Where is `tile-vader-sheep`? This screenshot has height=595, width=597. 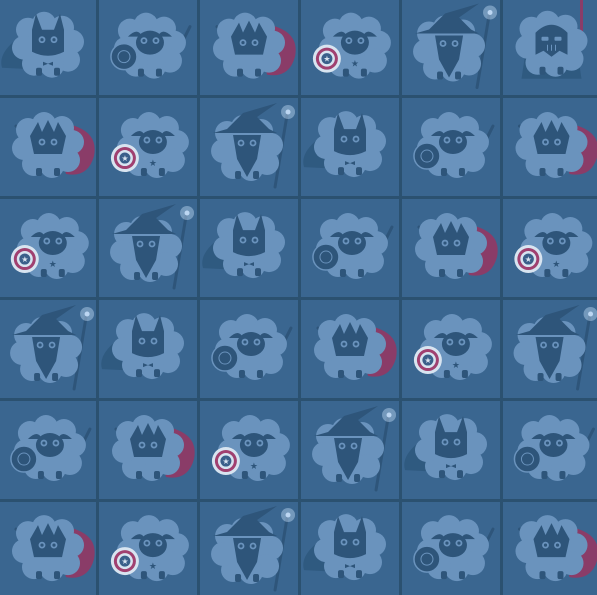 tile-vader-sheep is located at coordinates (550, 47).